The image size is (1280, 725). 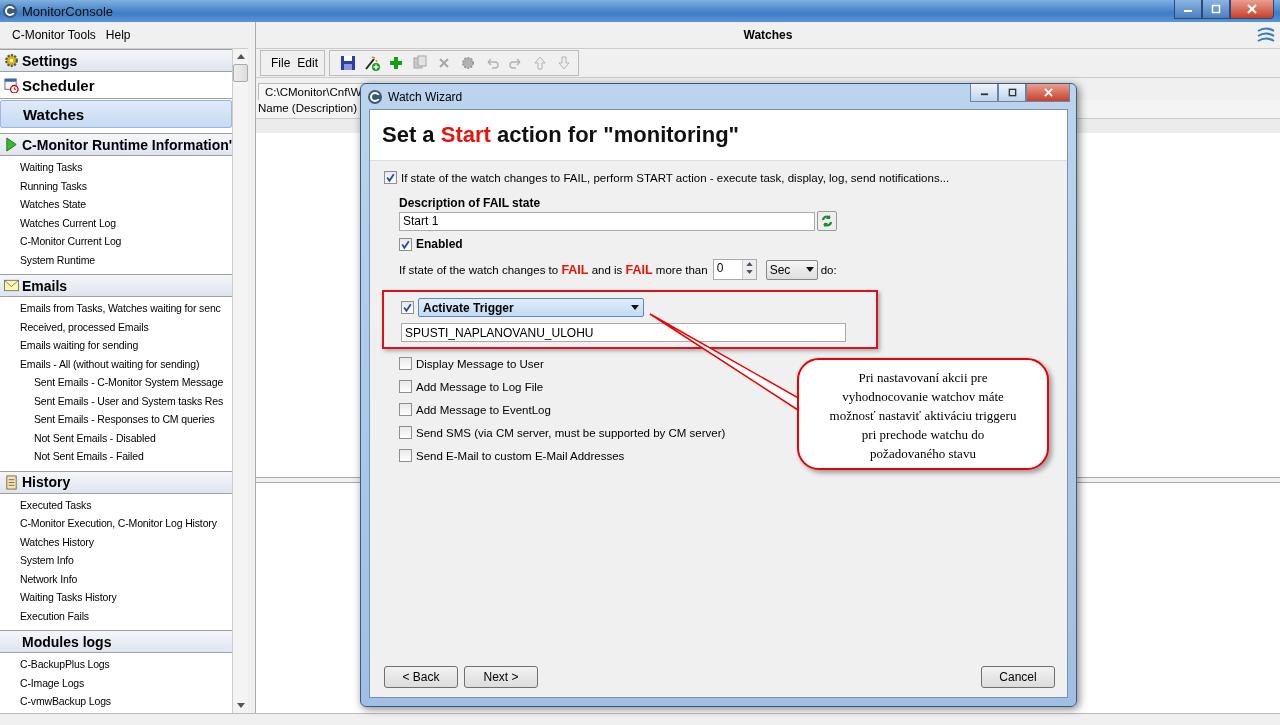 I want to click on nav-item: Sent Emails - Responses to CM queries, so click(x=126, y=419).